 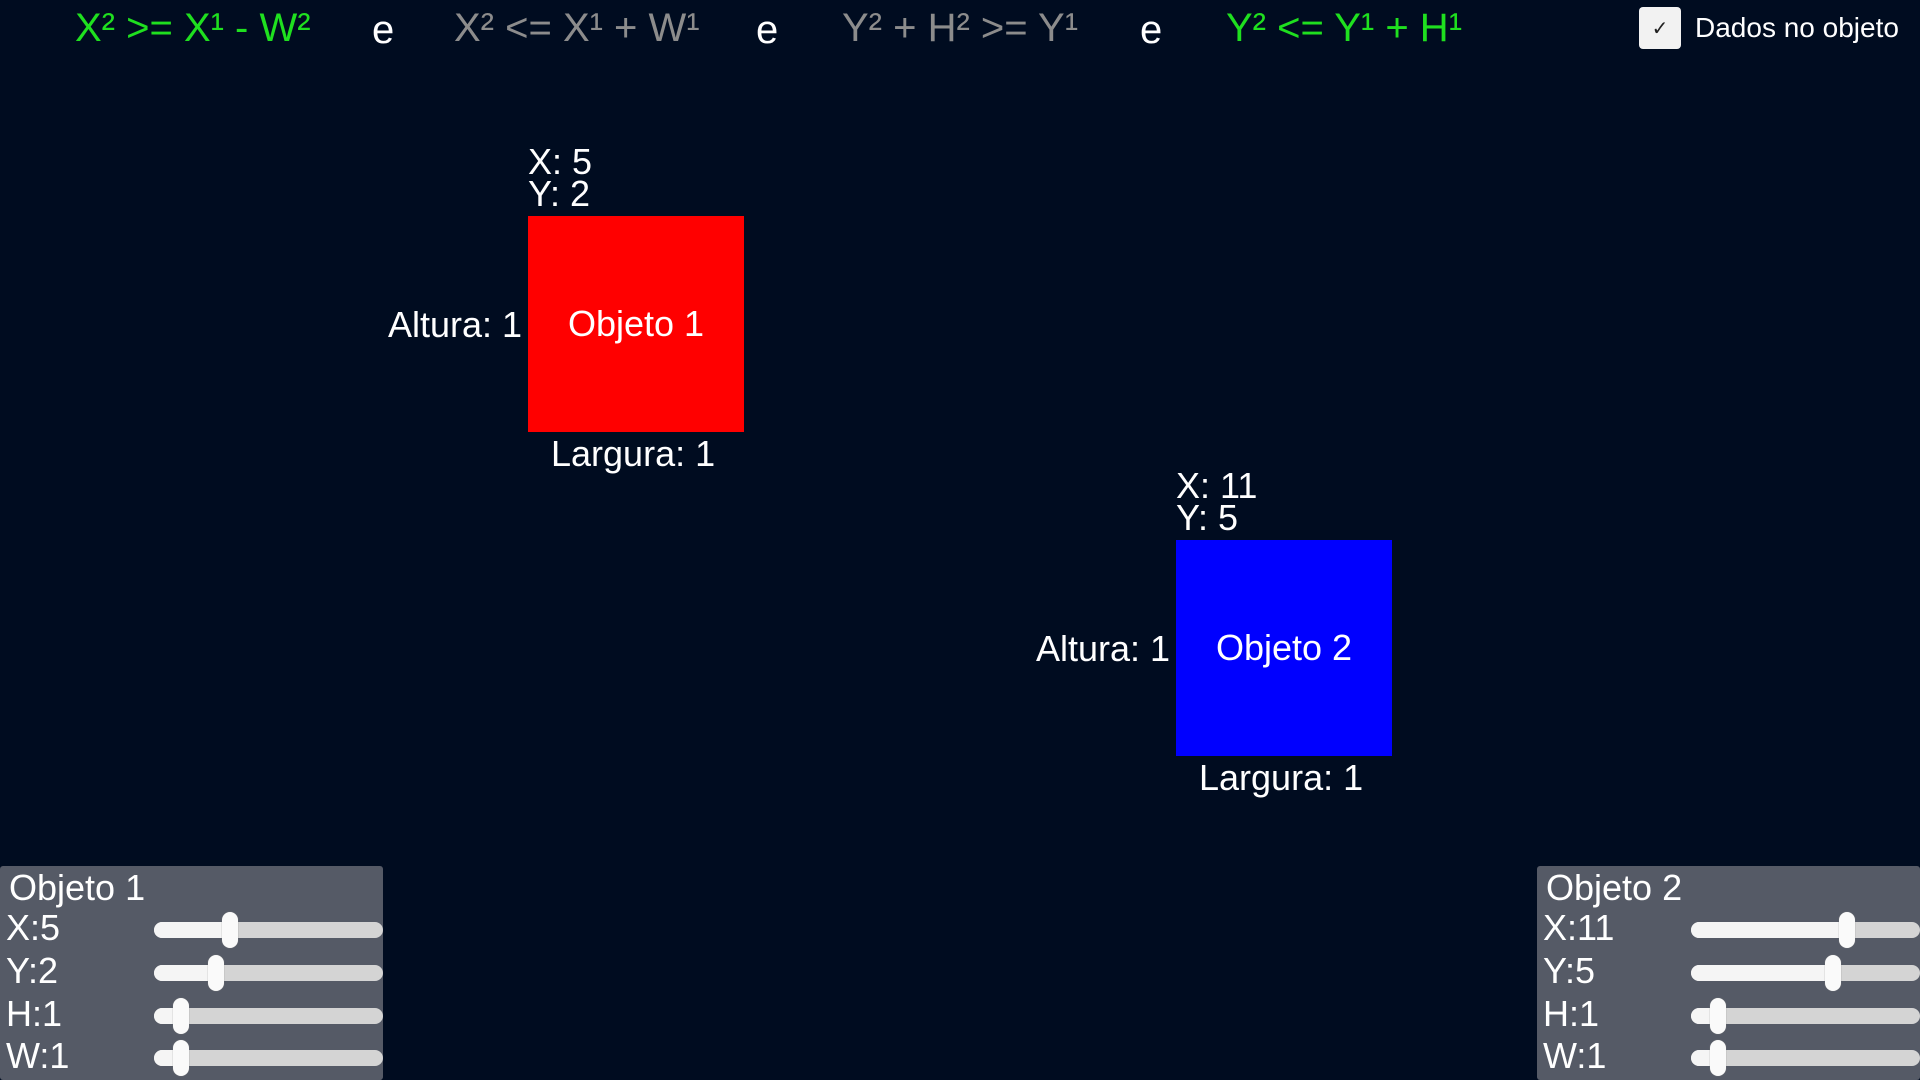 What do you see at coordinates (767, 30) in the screenshot?
I see `conjunction-2: e` at bounding box center [767, 30].